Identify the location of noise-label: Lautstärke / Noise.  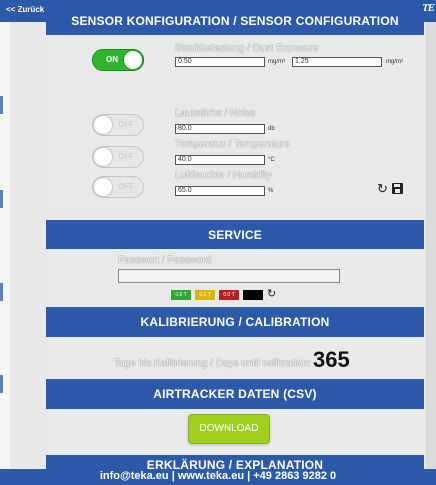
(215, 113).